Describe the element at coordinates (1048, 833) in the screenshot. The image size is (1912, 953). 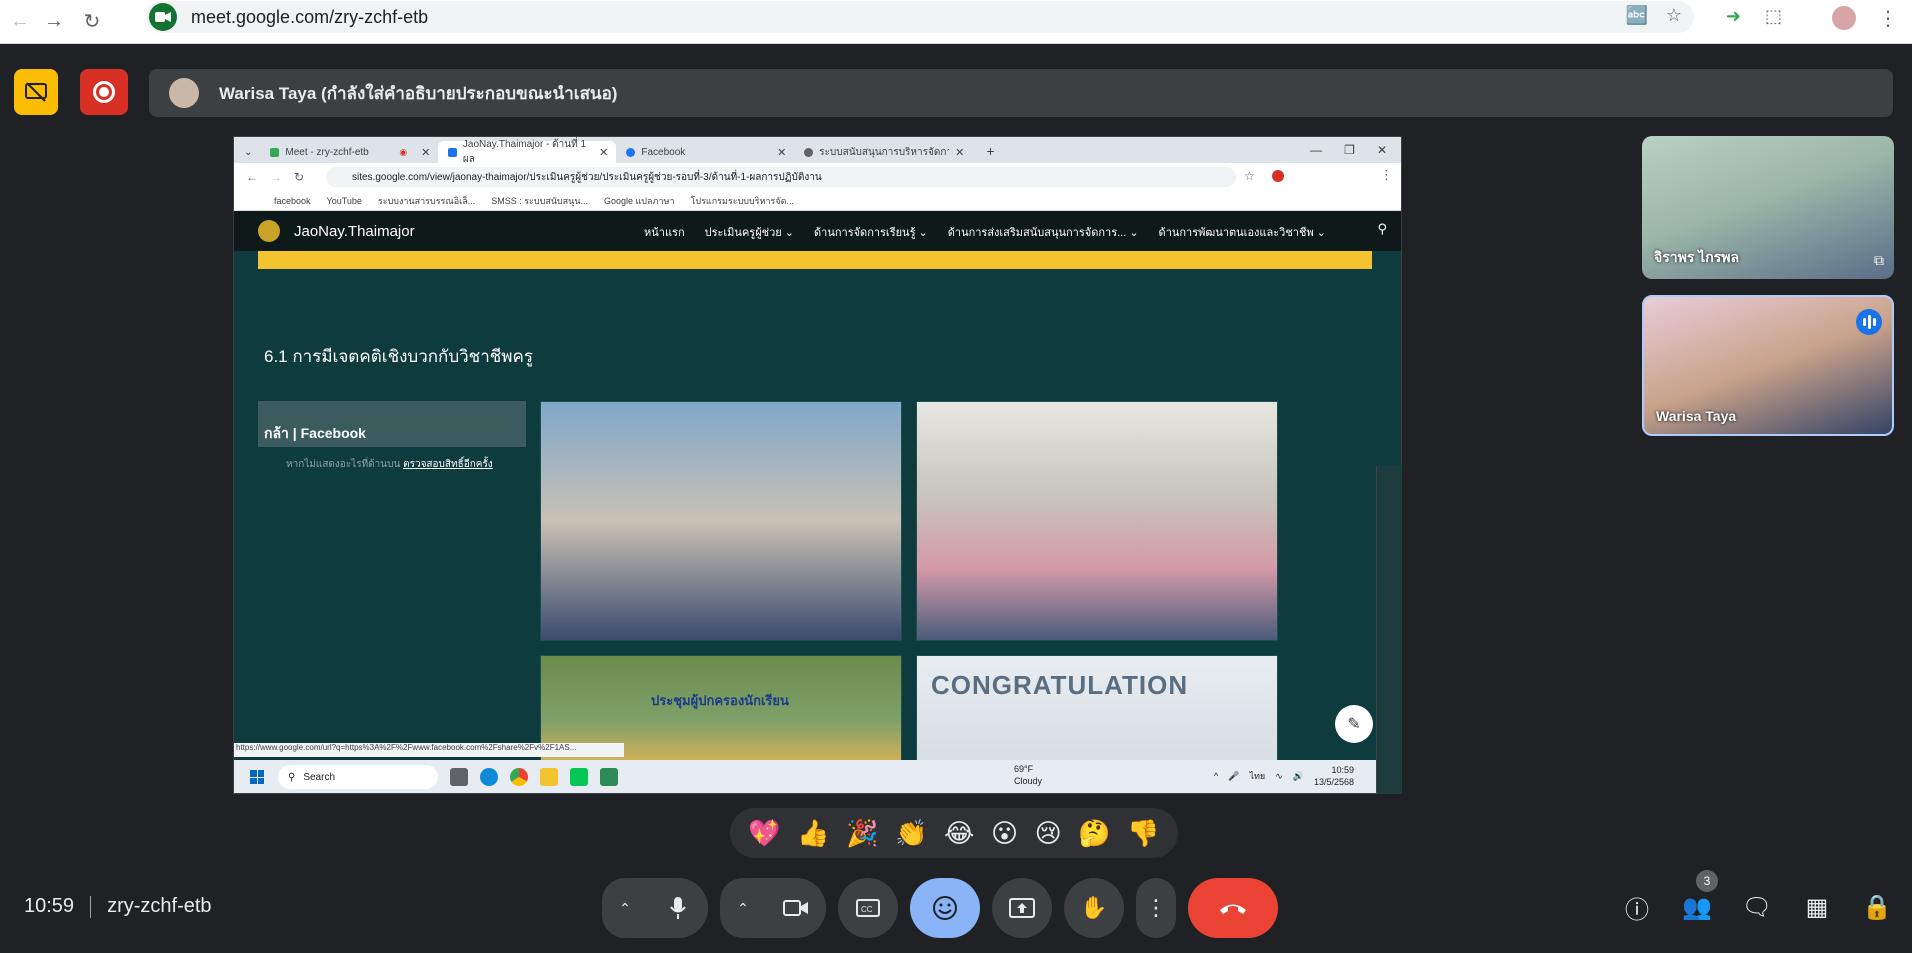
I see `reaction-sad: 😢` at that location.